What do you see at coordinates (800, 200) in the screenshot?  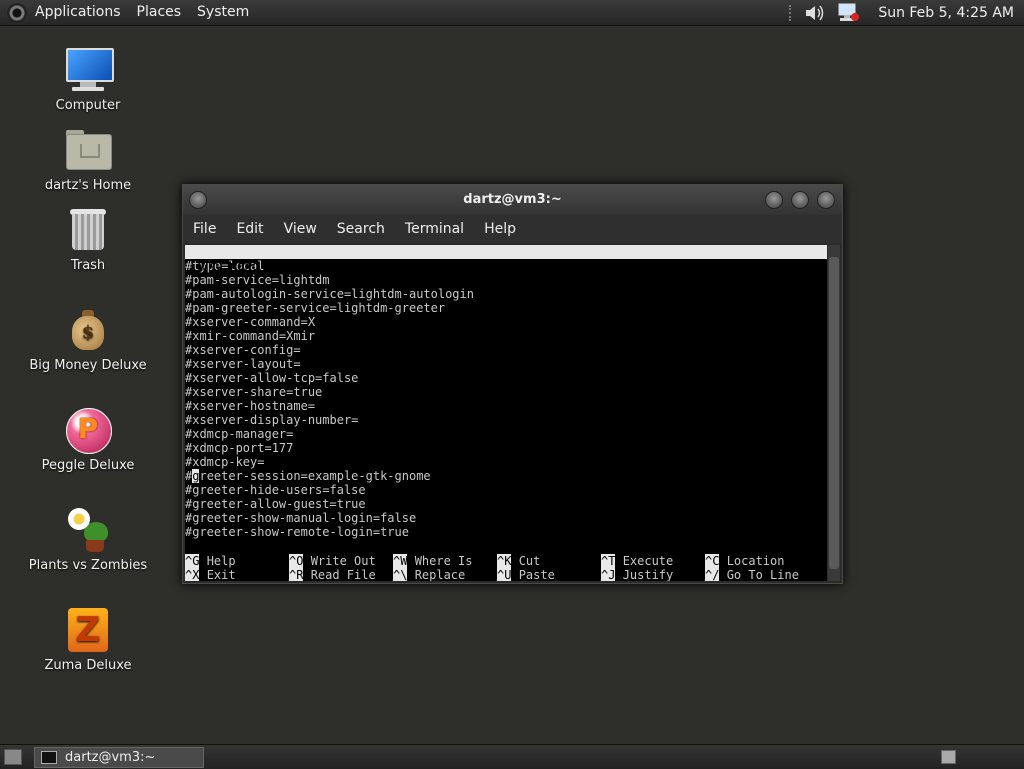 I see `maximize-button` at bounding box center [800, 200].